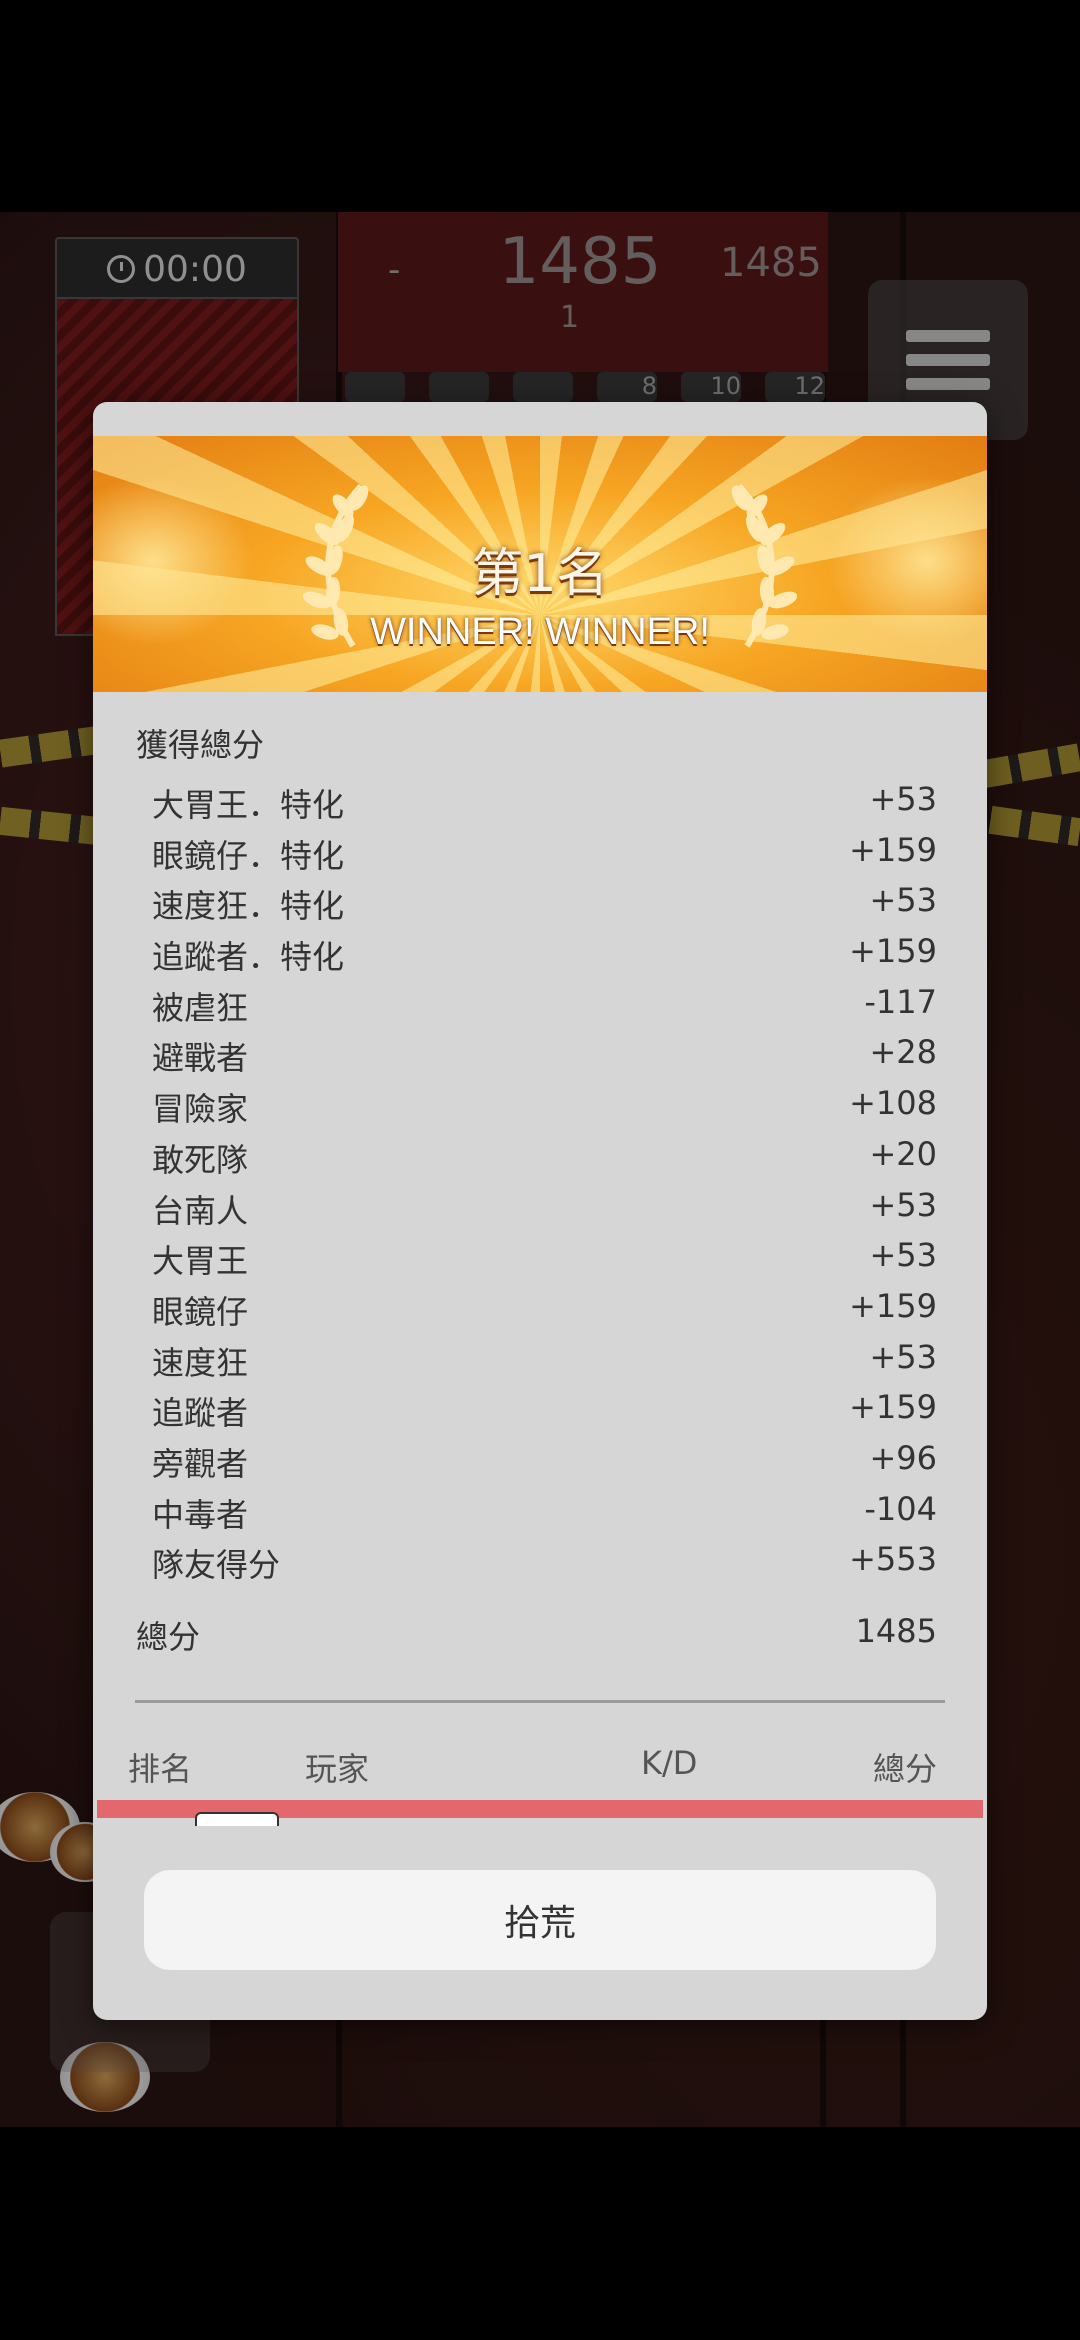 The height and width of the screenshot is (2340, 1080). What do you see at coordinates (540, 906) in the screenshot?
I see `score-row: 速度狂．特化 +53` at bounding box center [540, 906].